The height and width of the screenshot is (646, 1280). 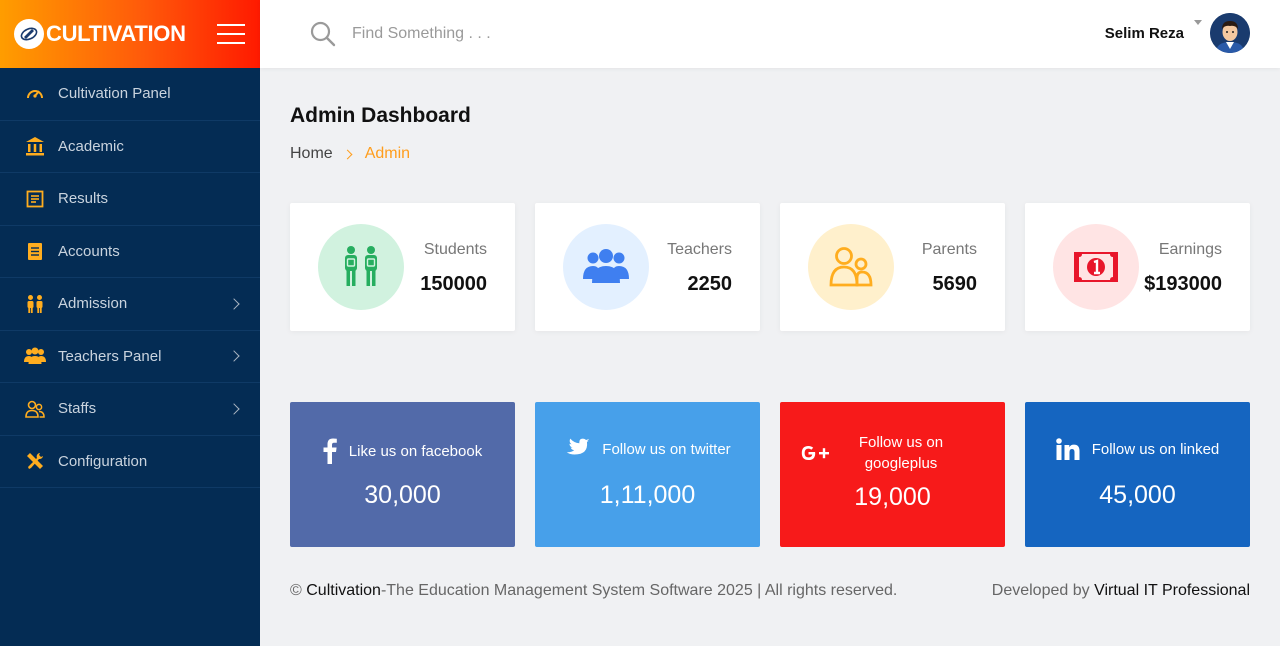 What do you see at coordinates (323, 36) in the screenshot?
I see `search-icon` at bounding box center [323, 36].